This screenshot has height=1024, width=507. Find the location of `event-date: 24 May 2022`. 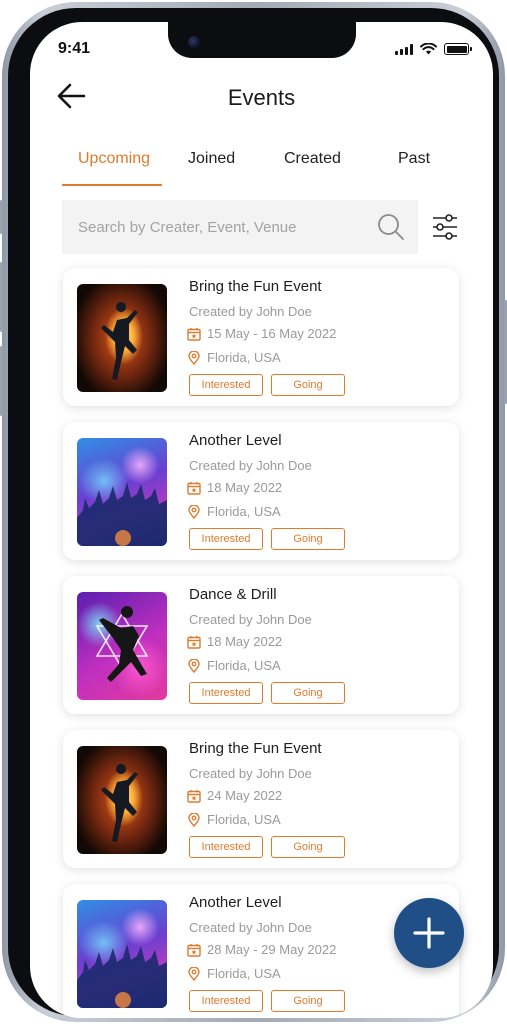

event-date: 24 May 2022 is located at coordinates (234, 795).